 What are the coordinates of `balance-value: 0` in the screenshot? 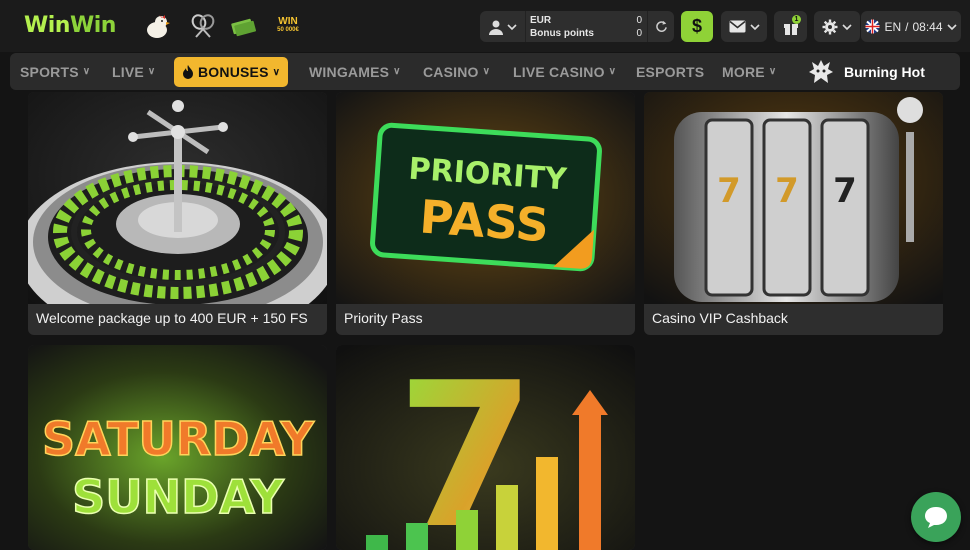 It's located at (639, 20).